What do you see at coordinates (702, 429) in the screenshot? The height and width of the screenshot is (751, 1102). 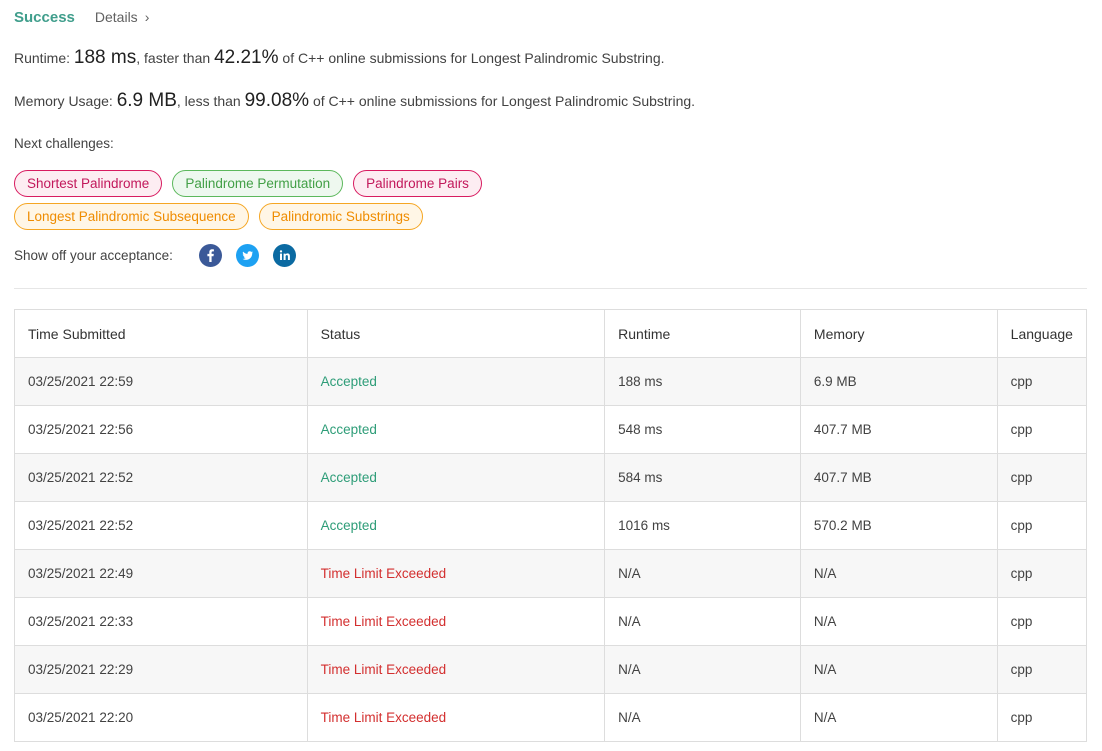 I see `cell-runtime: 548 ms` at bounding box center [702, 429].